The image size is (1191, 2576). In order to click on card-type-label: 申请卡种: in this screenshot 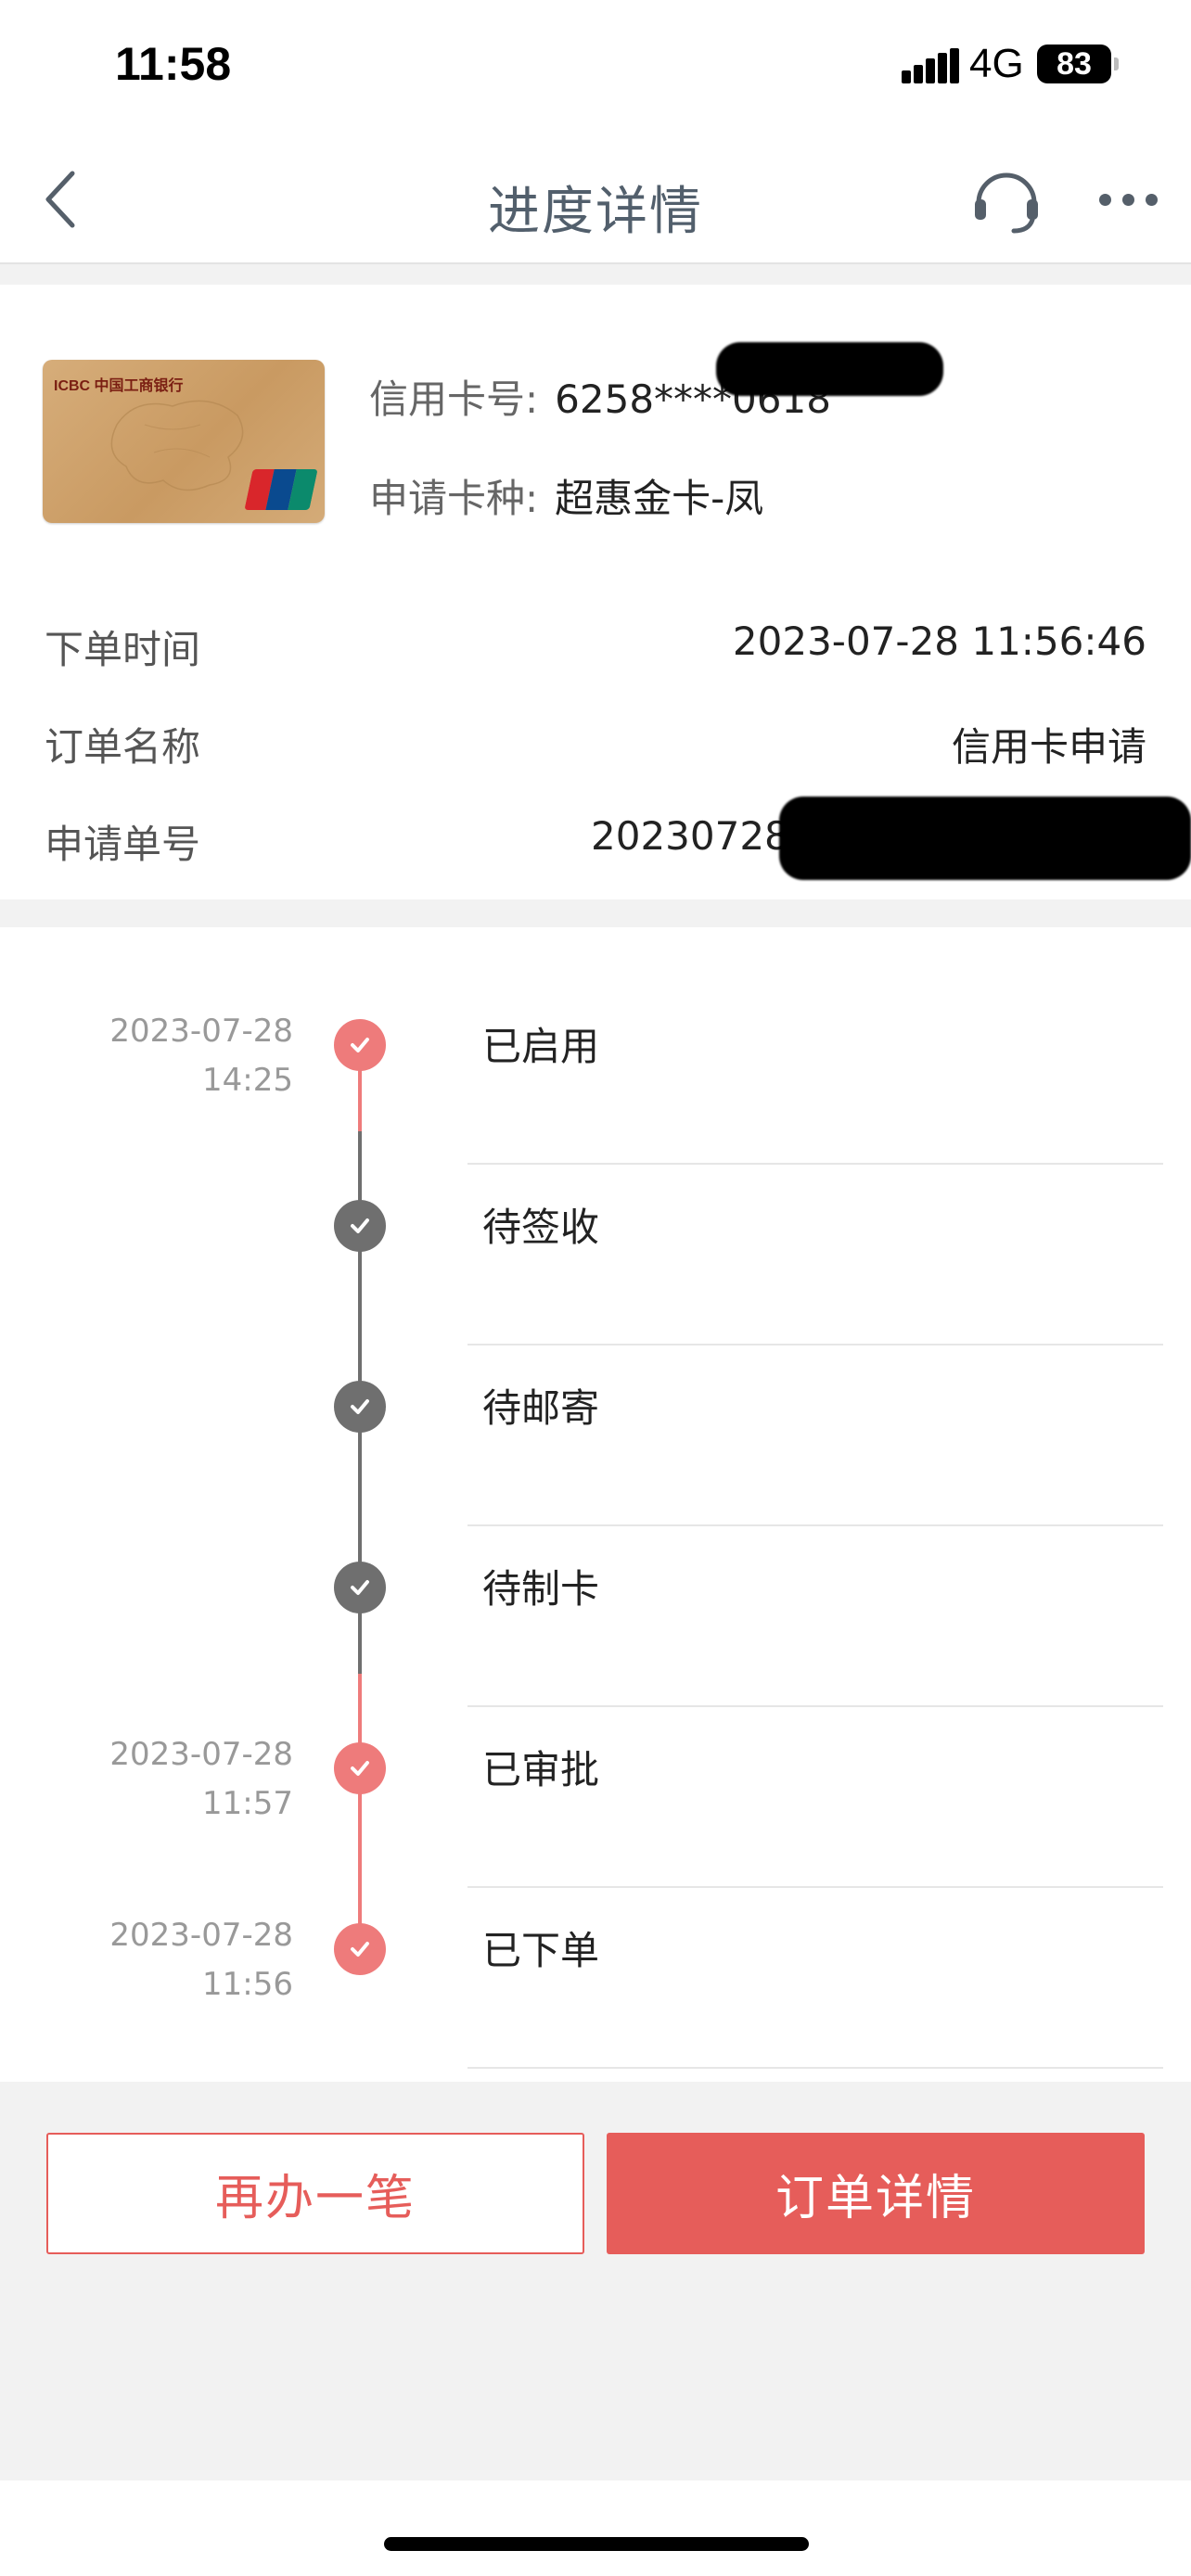, I will do `click(454, 499)`.